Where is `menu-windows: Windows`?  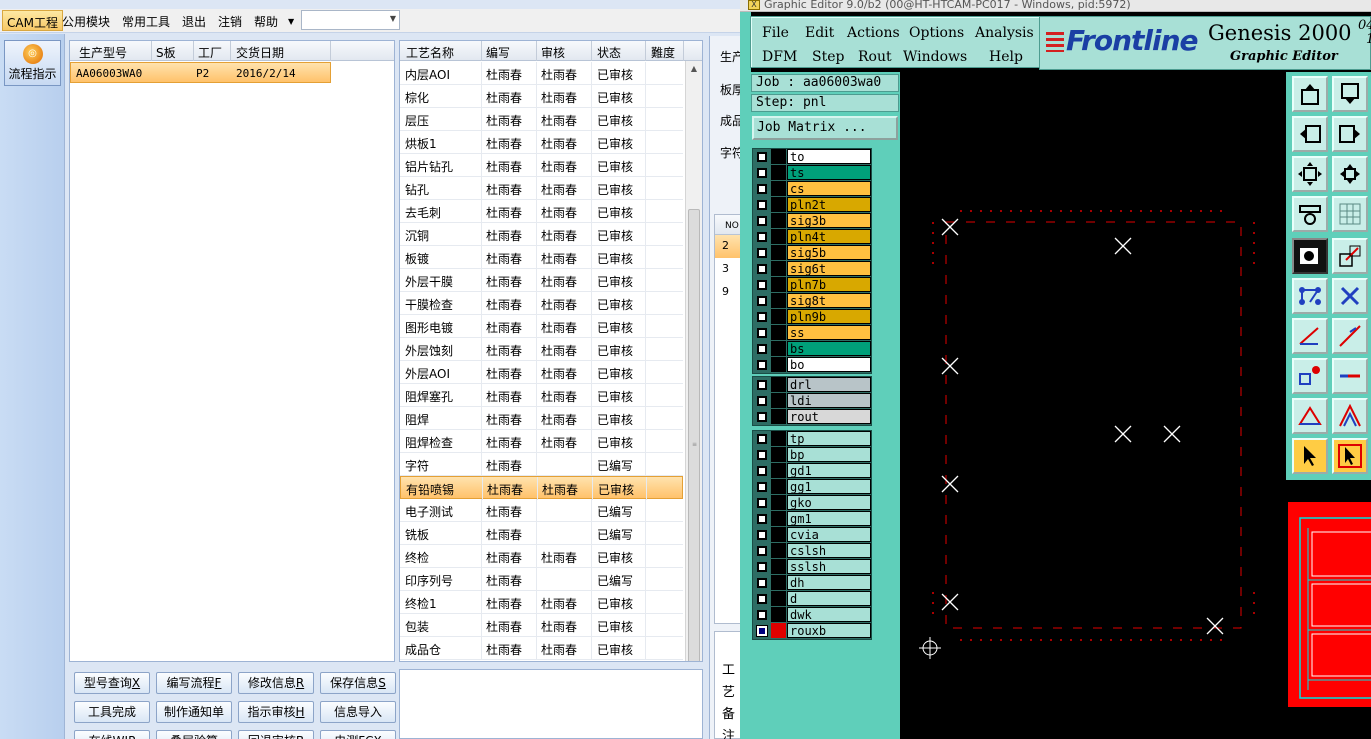 menu-windows: Windows is located at coordinates (935, 57).